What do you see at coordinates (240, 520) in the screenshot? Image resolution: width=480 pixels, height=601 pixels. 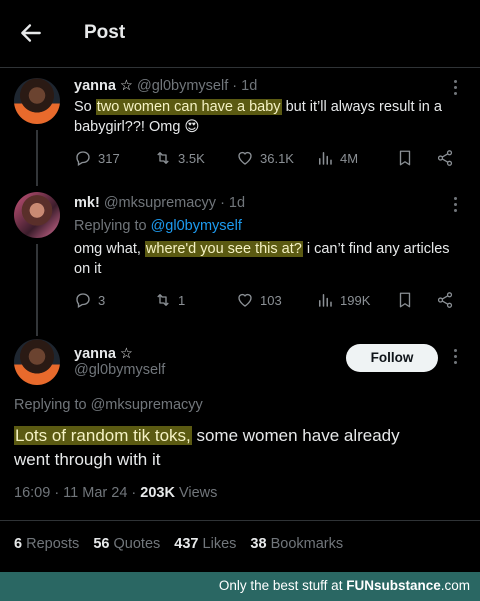 I see `divider` at bounding box center [240, 520].